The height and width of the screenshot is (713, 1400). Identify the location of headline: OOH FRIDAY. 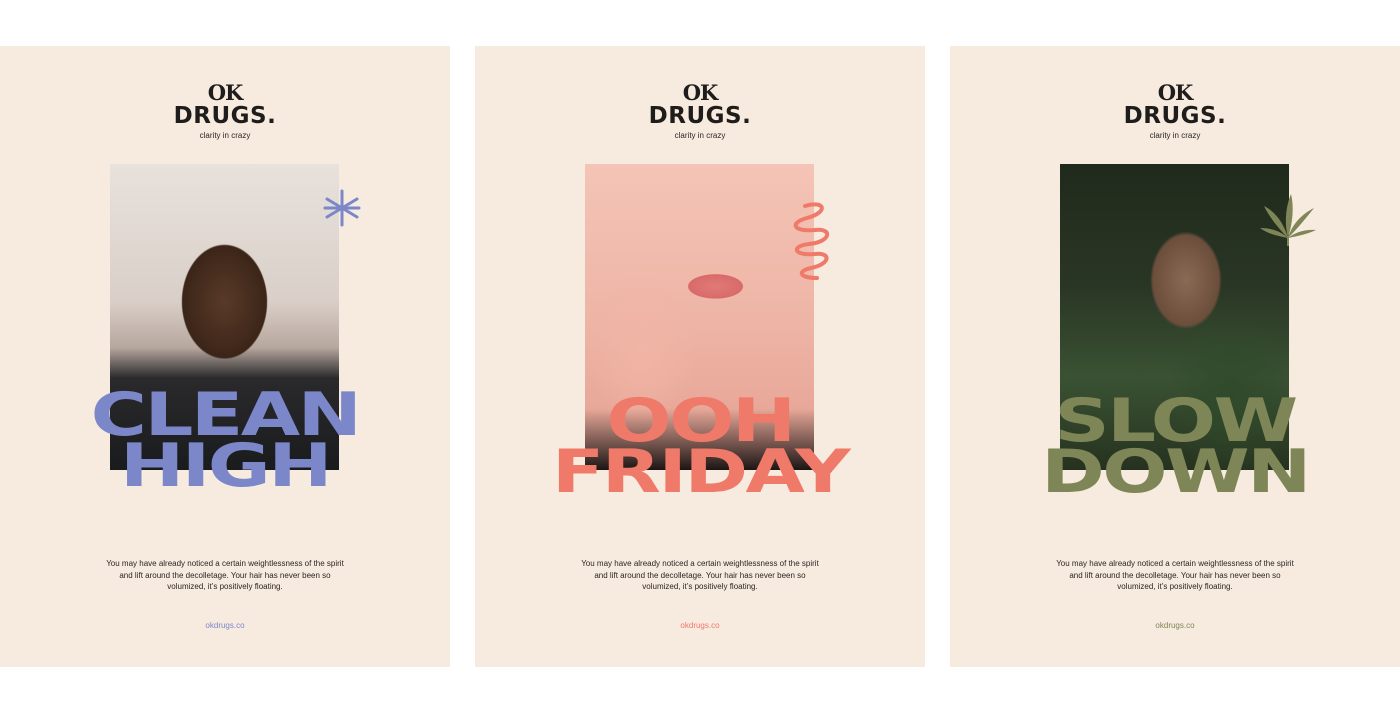
(700, 449).